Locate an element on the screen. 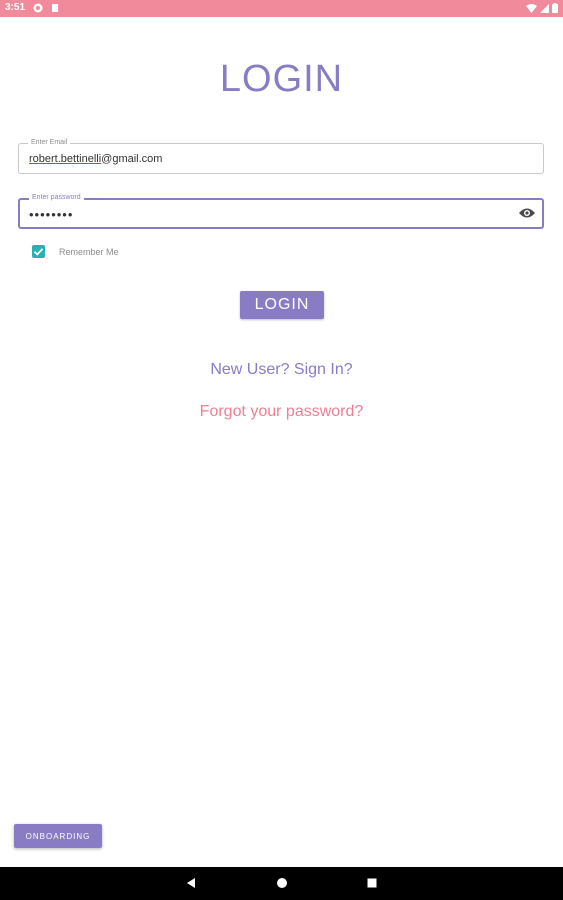  email-misspelled-part: robert.bettinelli is located at coordinates (65, 159).